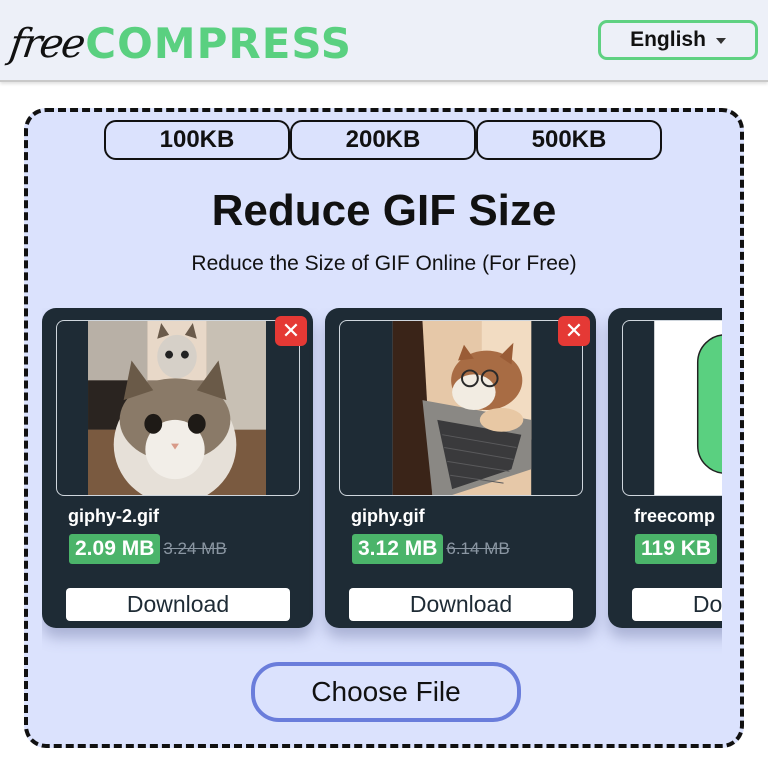 Image resolution: width=768 pixels, height=759 pixels. I want to click on page-subtitle: Reduce the Size of GIF Online (For Free), so click(384, 263).